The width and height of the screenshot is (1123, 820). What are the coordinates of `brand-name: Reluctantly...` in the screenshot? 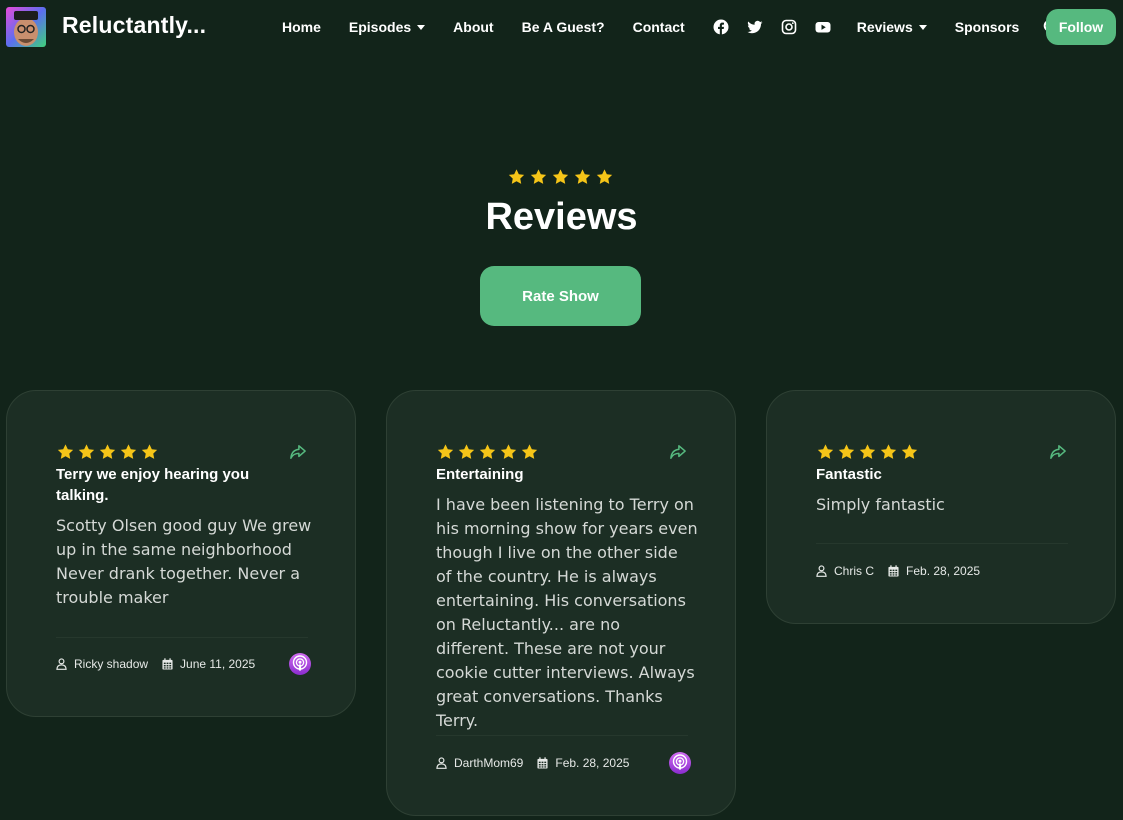 It's located at (134, 25).